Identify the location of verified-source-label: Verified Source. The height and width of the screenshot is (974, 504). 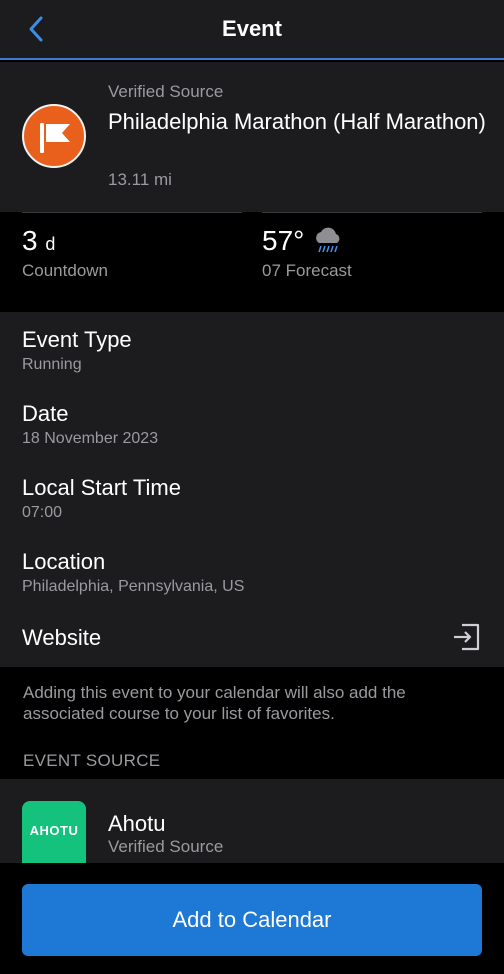
(166, 91).